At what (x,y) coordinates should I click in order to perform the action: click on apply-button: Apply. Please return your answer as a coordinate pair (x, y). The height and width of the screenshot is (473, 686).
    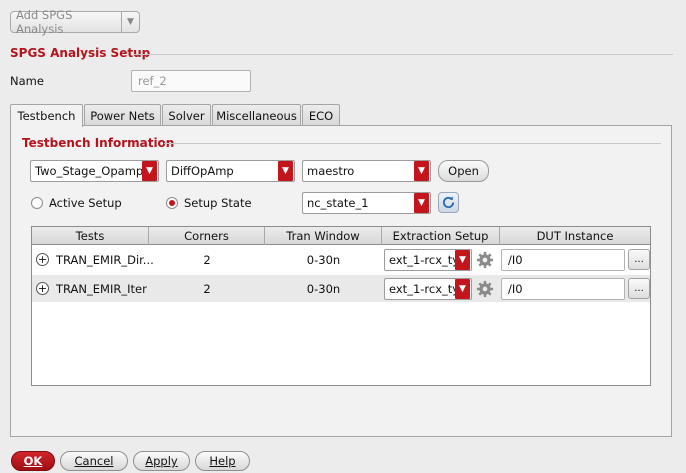
    Looking at the image, I should click on (161, 461).